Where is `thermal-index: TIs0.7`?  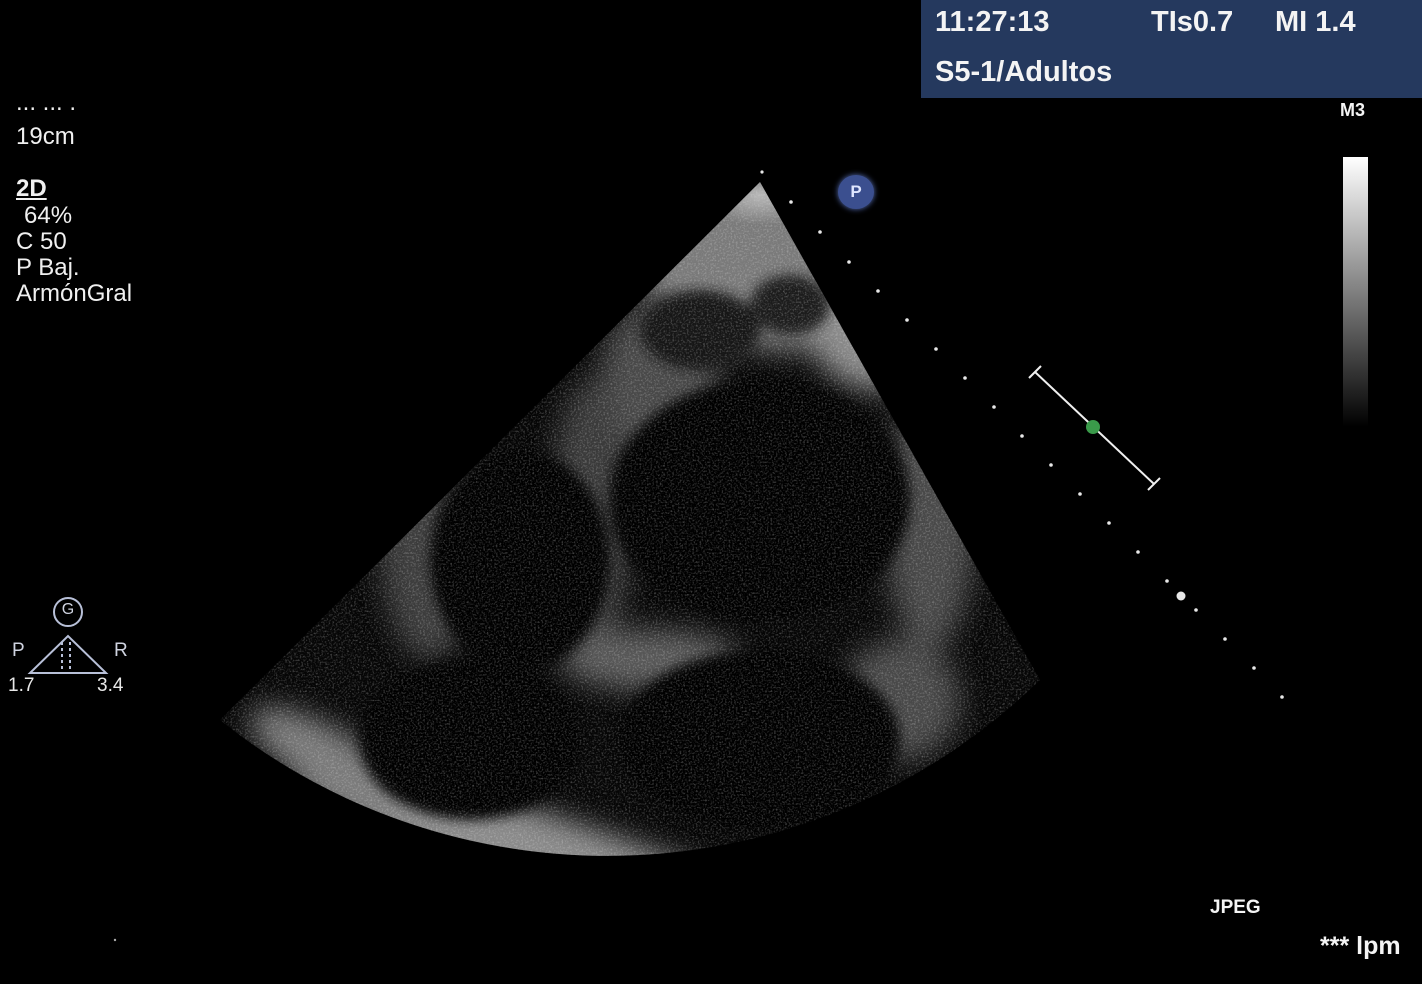 thermal-index: TIs0.7 is located at coordinates (1192, 22).